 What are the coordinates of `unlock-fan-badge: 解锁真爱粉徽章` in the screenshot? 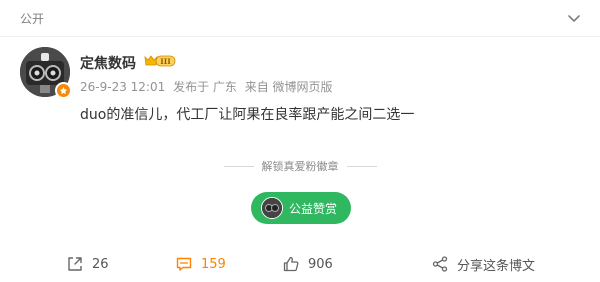 It's located at (300, 166).